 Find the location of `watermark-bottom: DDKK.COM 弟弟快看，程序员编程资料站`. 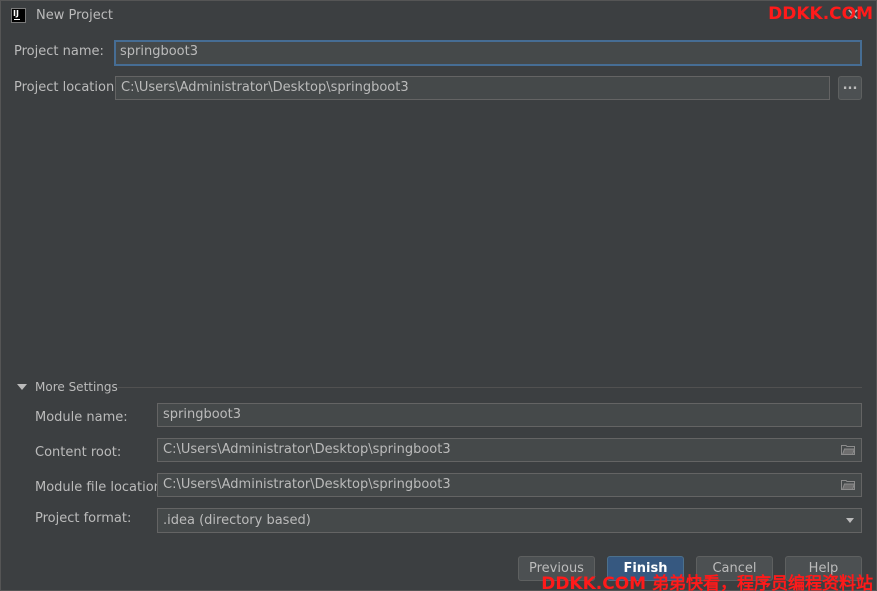

watermark-bottom: DDKK.COM 弟弟快看，程序员编程资料站 is located at coordinates (707, 582).